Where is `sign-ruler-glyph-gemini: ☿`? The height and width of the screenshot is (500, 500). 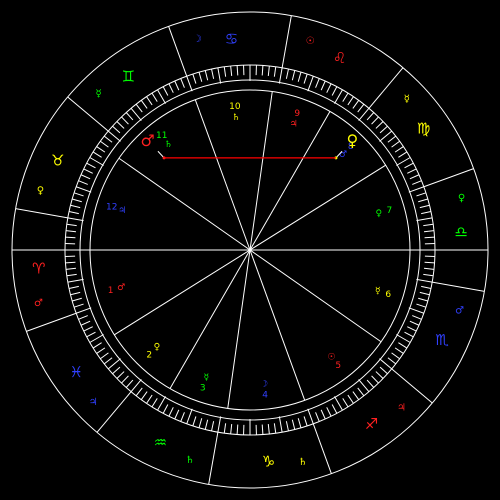
sign-ruler-glyph-gemini: ☿ is located at coordinates (98, 94).